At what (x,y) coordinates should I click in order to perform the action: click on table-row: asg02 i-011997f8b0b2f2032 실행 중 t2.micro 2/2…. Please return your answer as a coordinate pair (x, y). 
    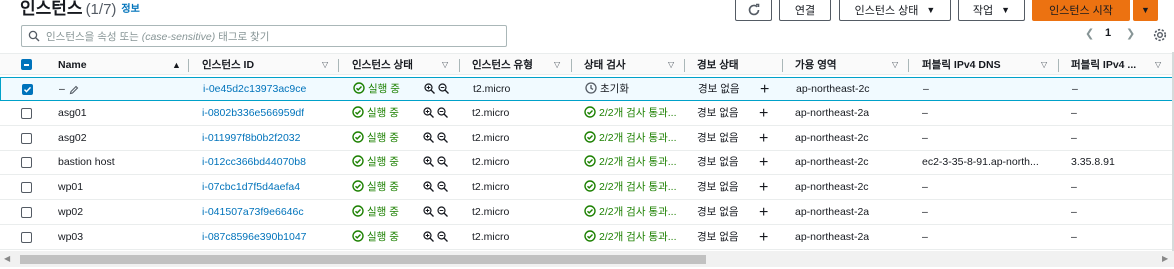
    Looking at the image, I should click on (587, 139).